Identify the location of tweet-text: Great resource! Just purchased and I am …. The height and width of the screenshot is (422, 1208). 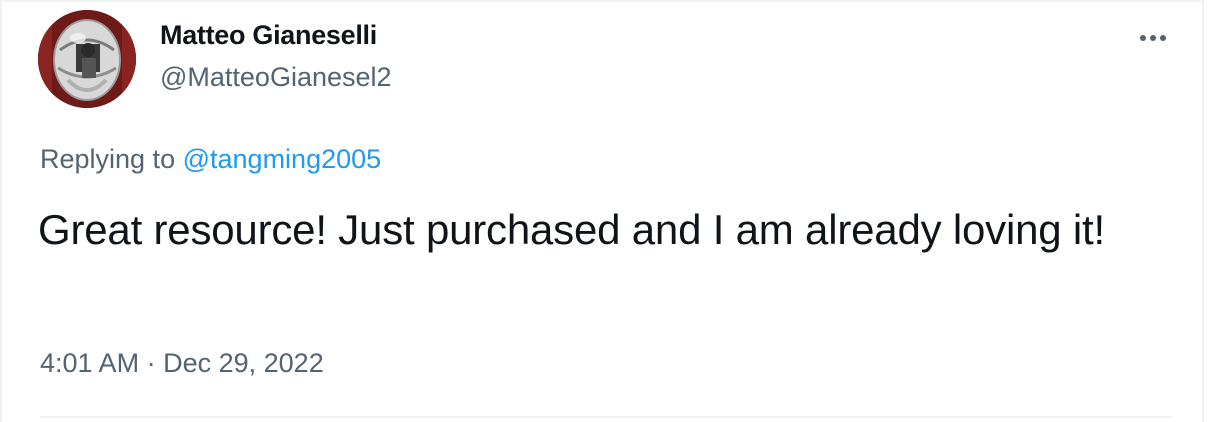
(571, 229).